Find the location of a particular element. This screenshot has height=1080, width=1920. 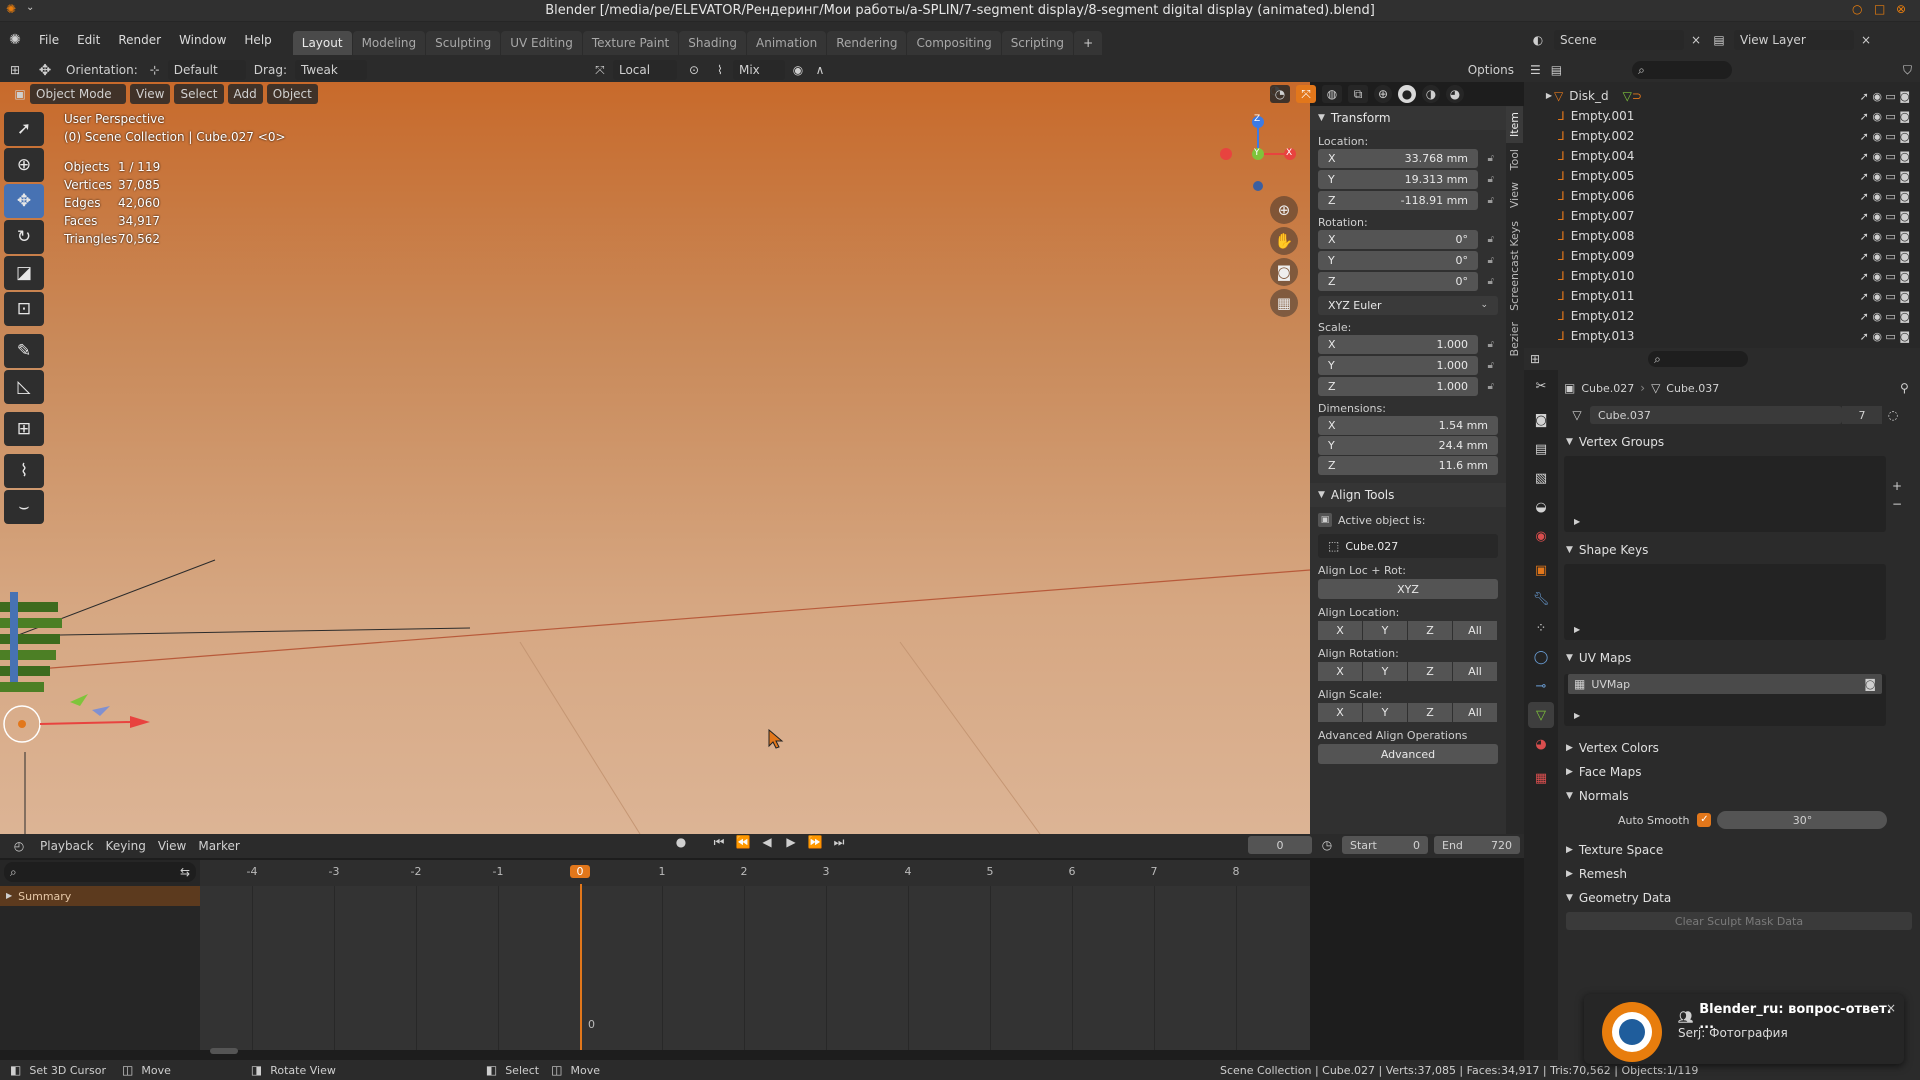

menu-help: Help is located at coordinates (257, 40).